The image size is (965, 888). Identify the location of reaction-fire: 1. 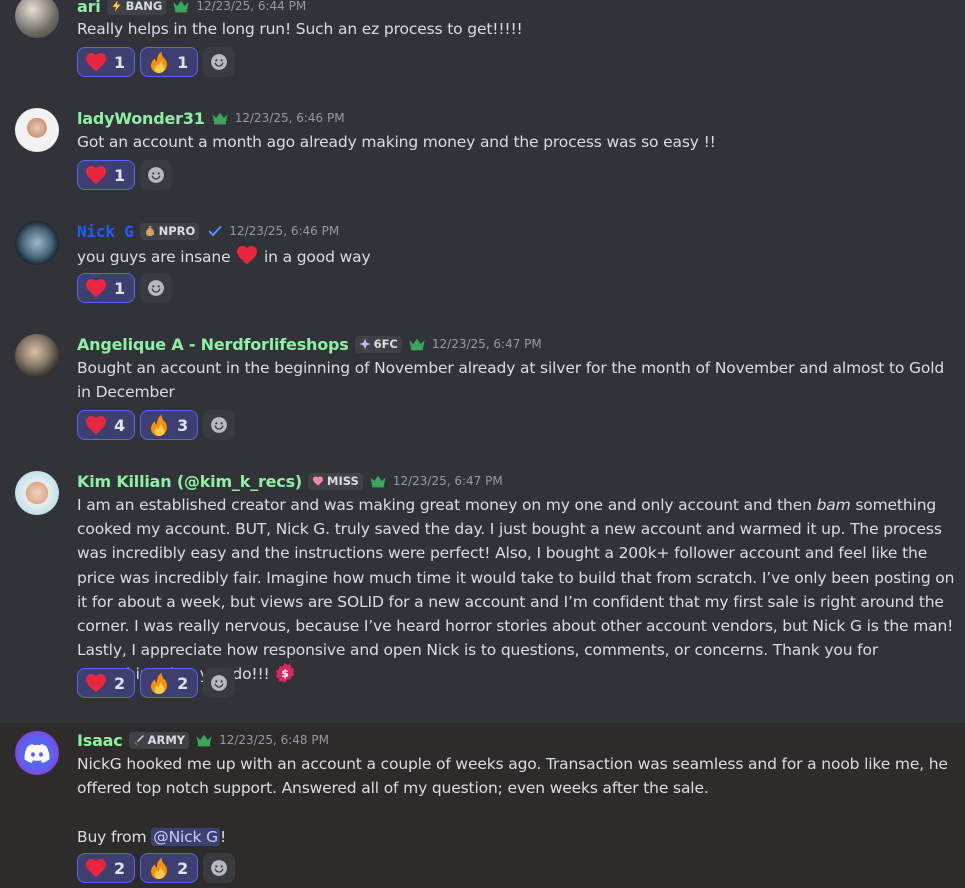
(169, 62).